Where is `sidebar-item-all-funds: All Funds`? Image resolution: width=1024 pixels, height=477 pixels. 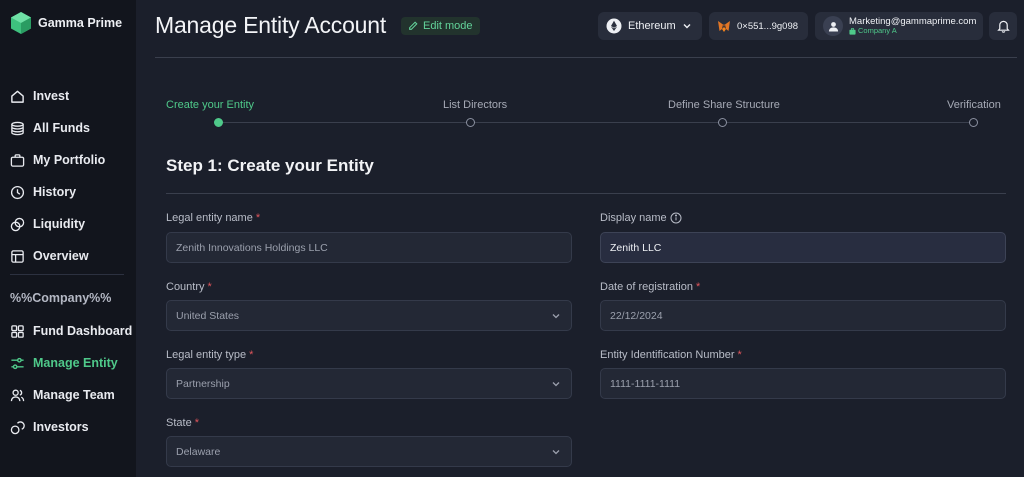
sidebar-item-all-funds: All Funds is located at coordinates (68, 128).